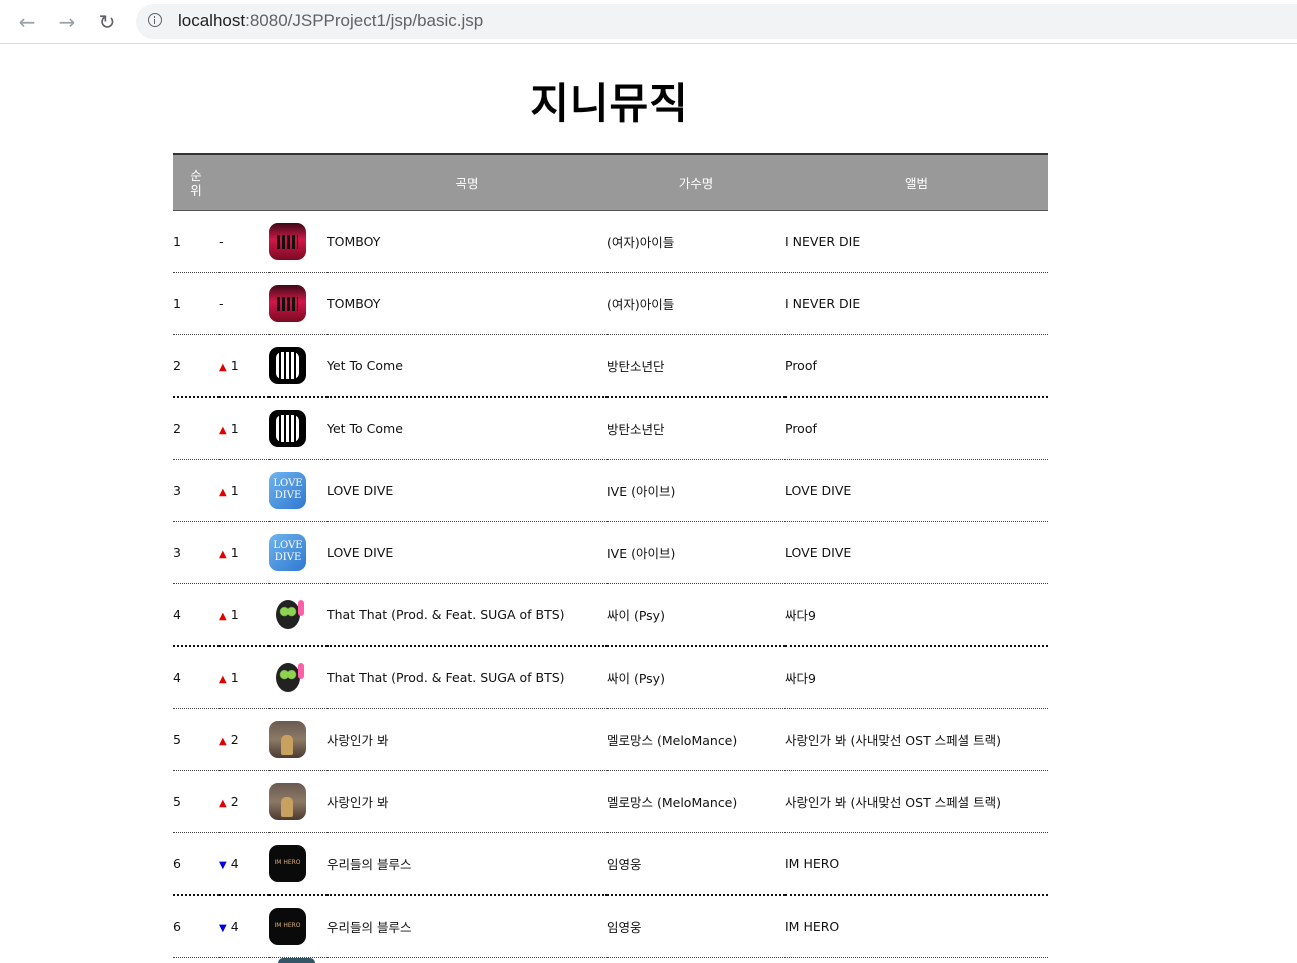 Image resolution: width=1297 pixels, height=963 pixels. Describe the element at coordinates (177, 677) in the screenshot. I see `rank-cell: 4` at that location.